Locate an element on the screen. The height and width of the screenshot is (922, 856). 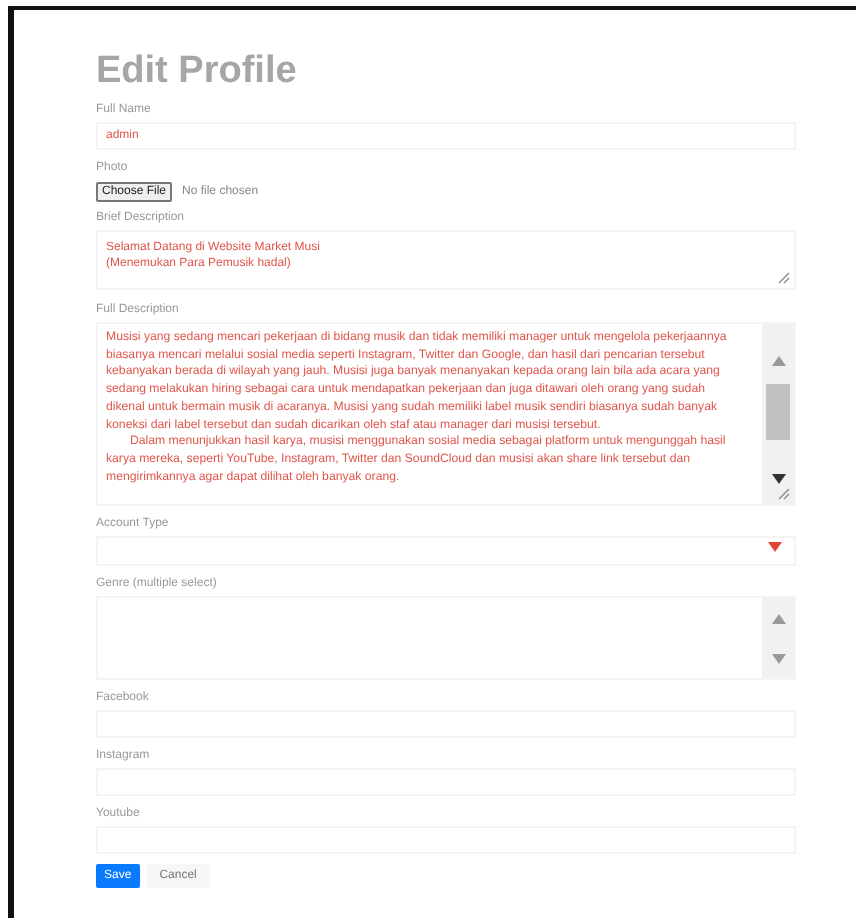
scroll-up-icon is located at coordinates (778, 618).